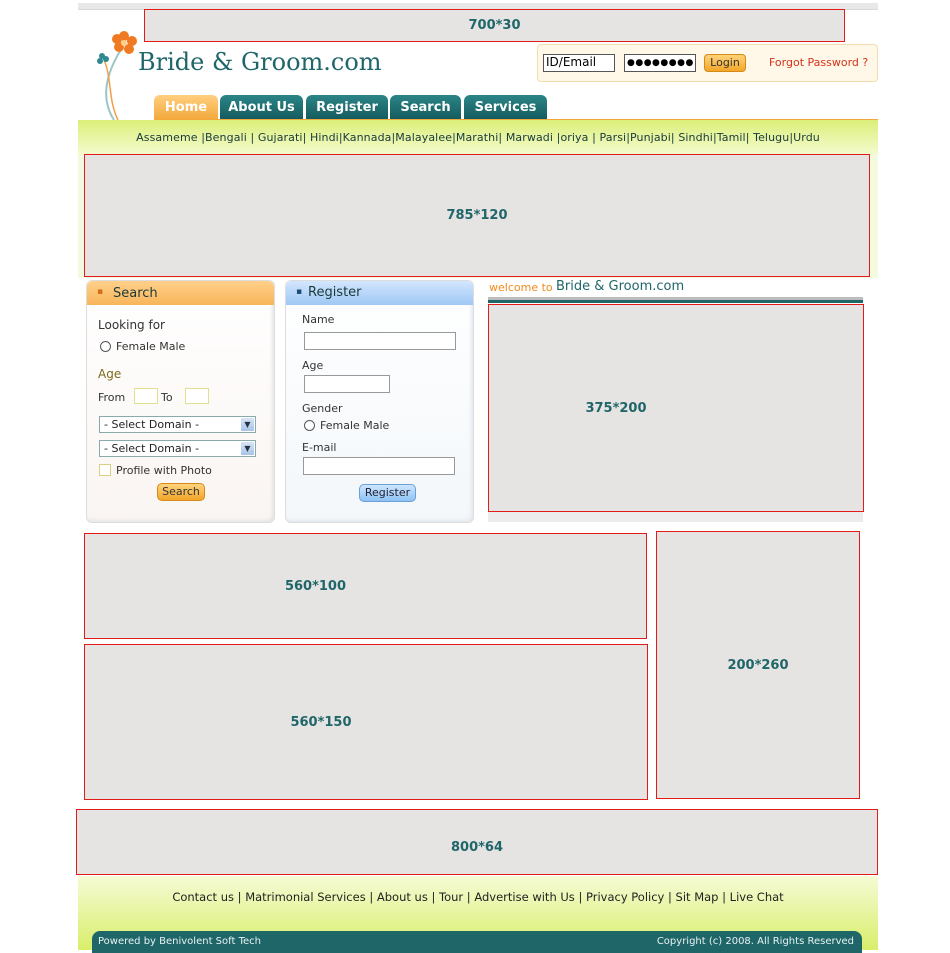 The height and width of the screenshot is (953, 950). I want to click on register-gender-radio, so click(309, 425).